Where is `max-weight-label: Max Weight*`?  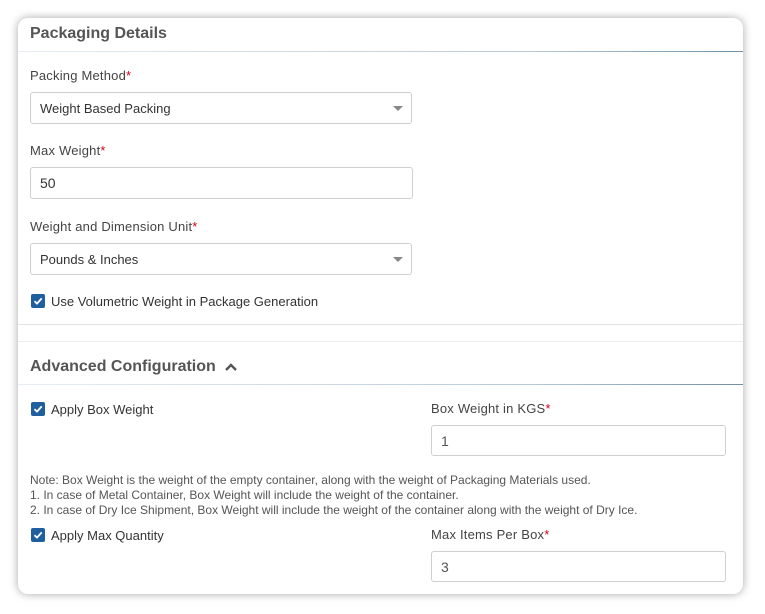
max-weight-label: Max Weight* is located at coordinates (68, 150).